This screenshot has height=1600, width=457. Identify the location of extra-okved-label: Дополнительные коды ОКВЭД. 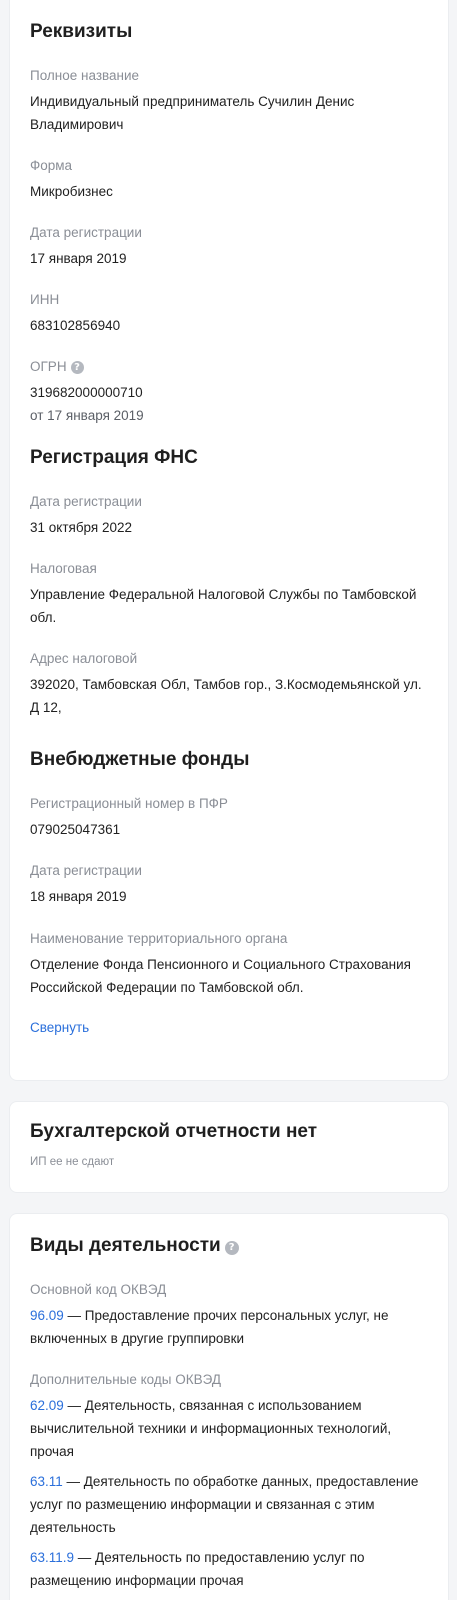
(125, 1379).